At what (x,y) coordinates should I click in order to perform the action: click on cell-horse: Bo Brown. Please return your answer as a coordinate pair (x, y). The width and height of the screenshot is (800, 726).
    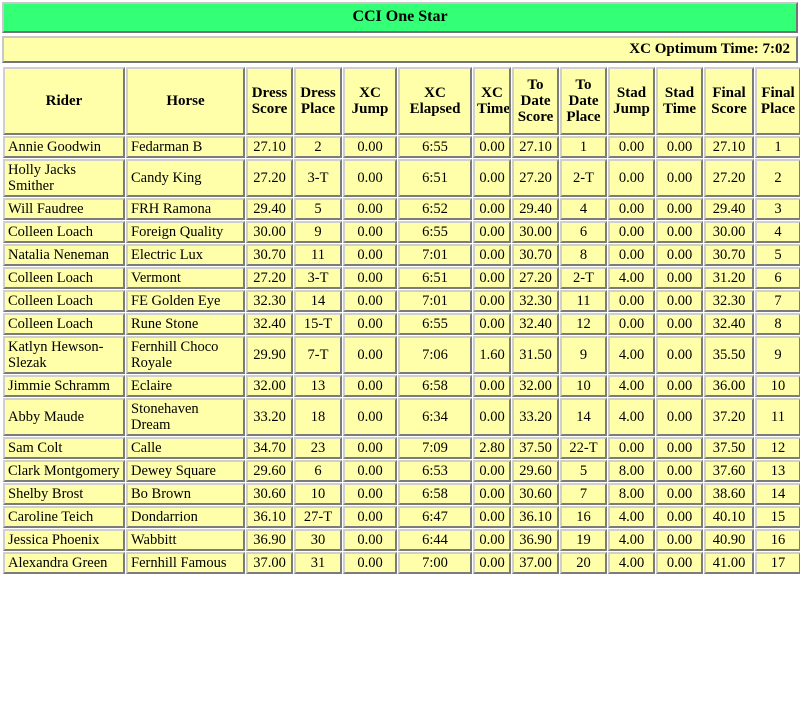
    Looking at the image, I should click on (185, 494).